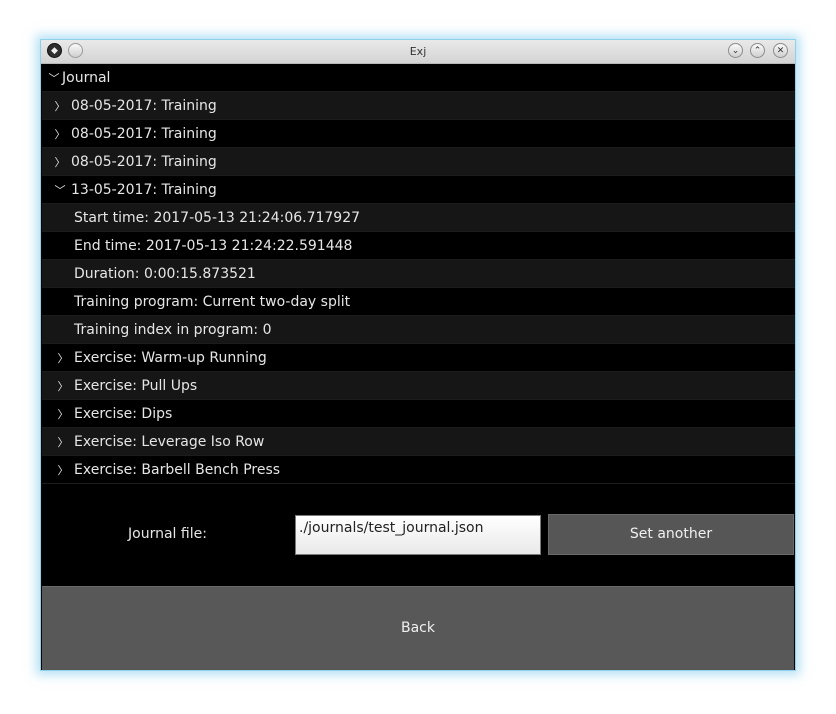  I want to click on tree-root-journal: ﹀ Journal, so click(418, 78).